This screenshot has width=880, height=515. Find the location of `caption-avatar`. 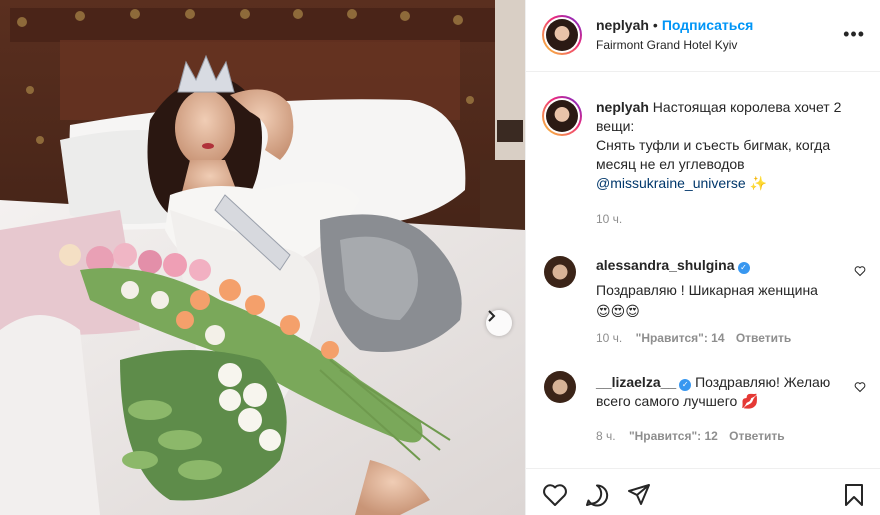

caption-avatar is located at coordinates (562, 116).